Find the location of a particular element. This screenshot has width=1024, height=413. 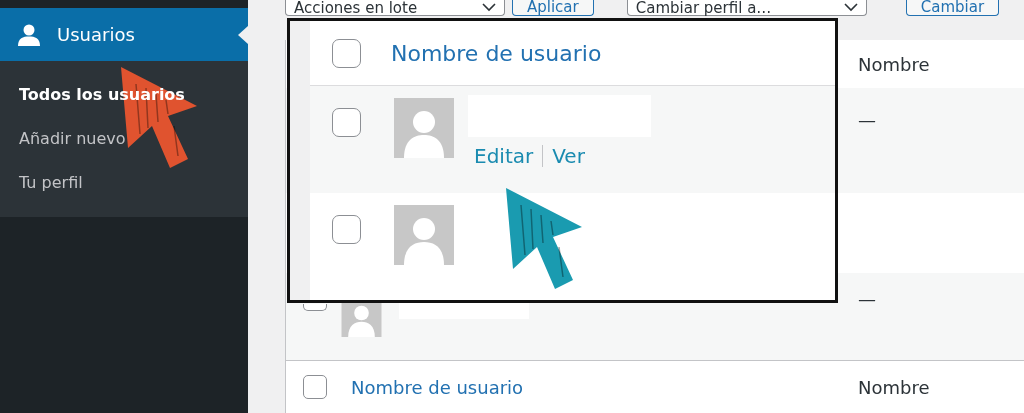

menu-item: Usuarios is located at coordinates (124, 34).